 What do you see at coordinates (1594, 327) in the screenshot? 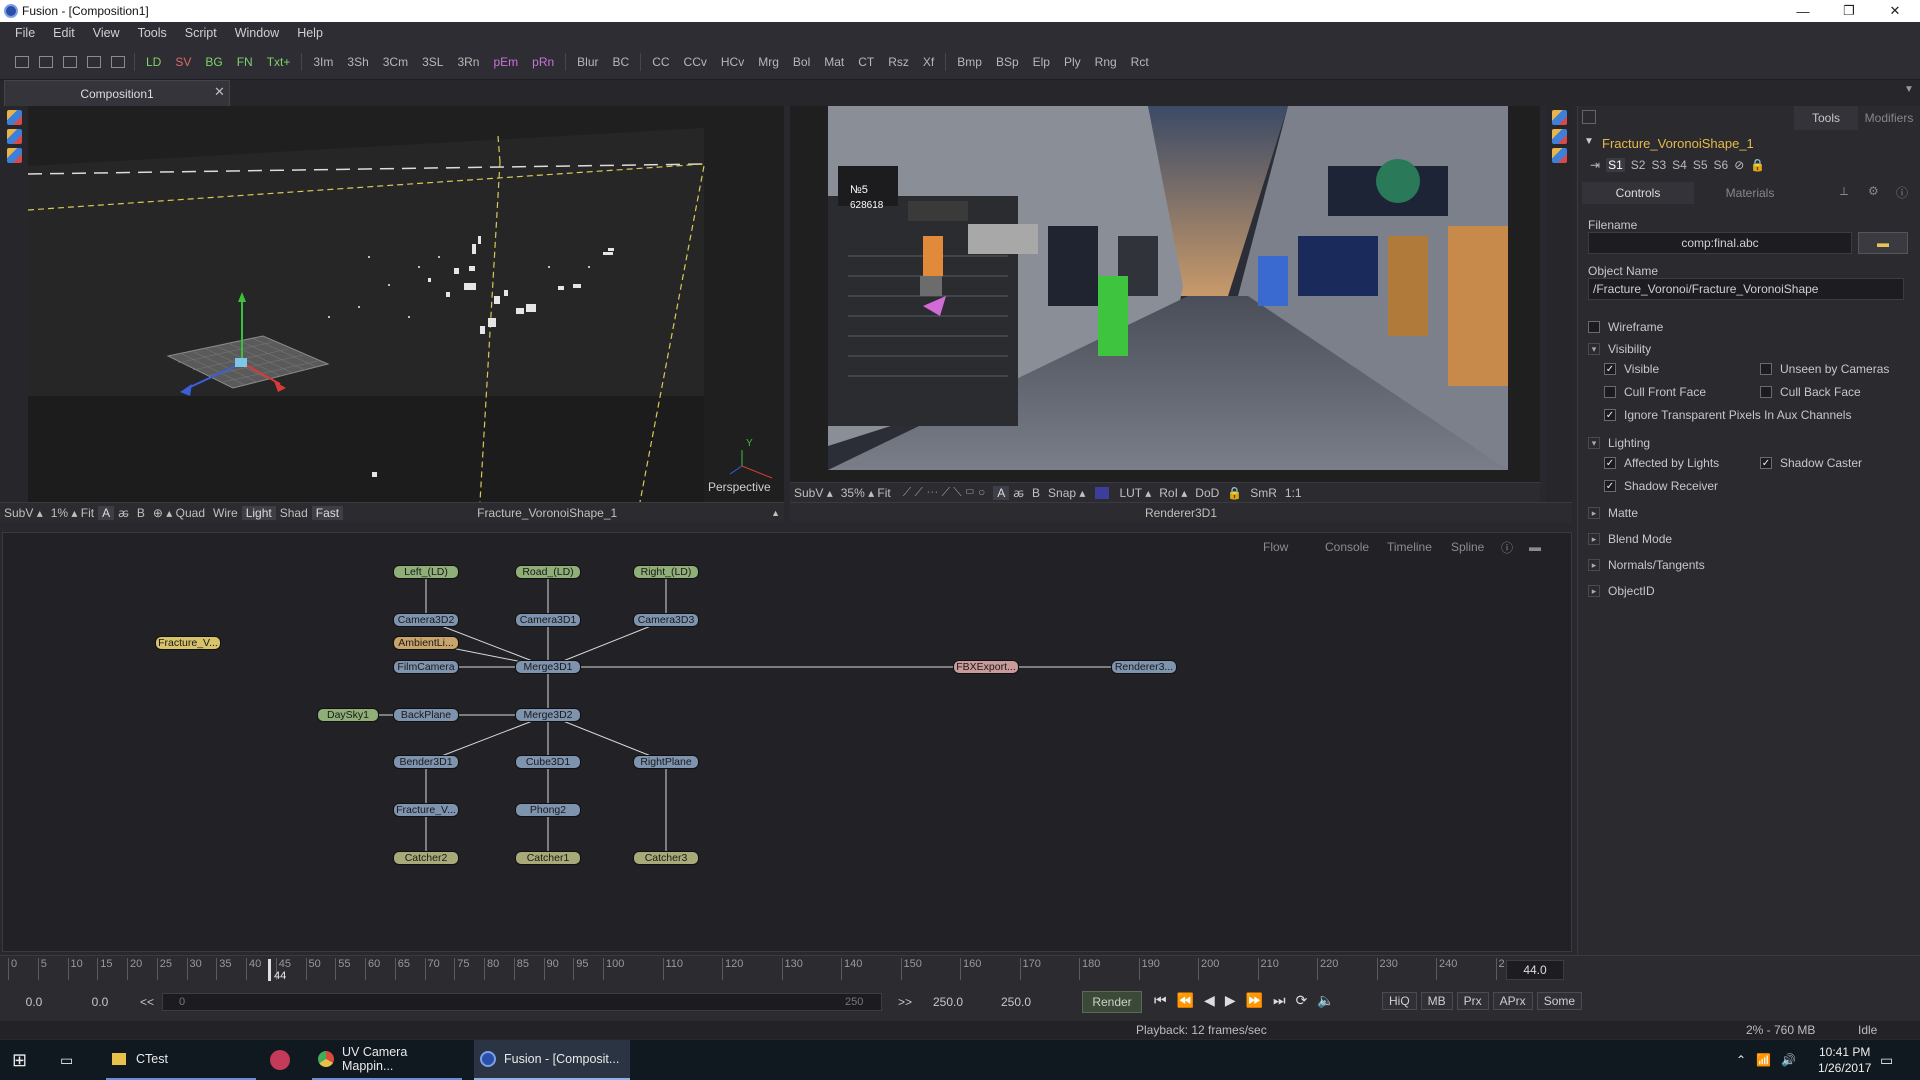
I see `wireframe-checkbox` at bounding box center [1594, 327].